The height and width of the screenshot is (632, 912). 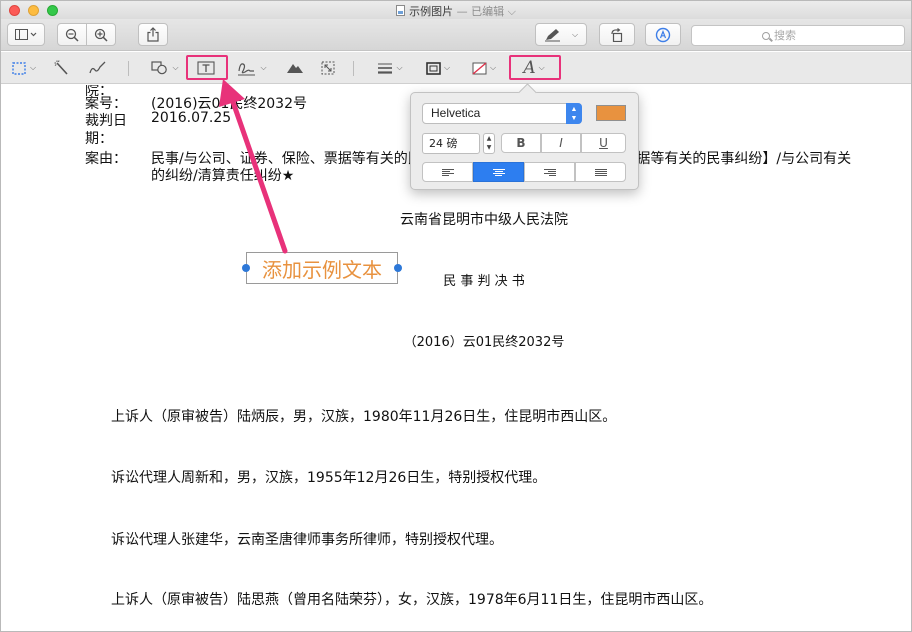 What do you see at coordinates (484, 220) in the screenshot?
I see `court-name: 云南省昆明市中级人民法院` at bounding box center [484, 220].